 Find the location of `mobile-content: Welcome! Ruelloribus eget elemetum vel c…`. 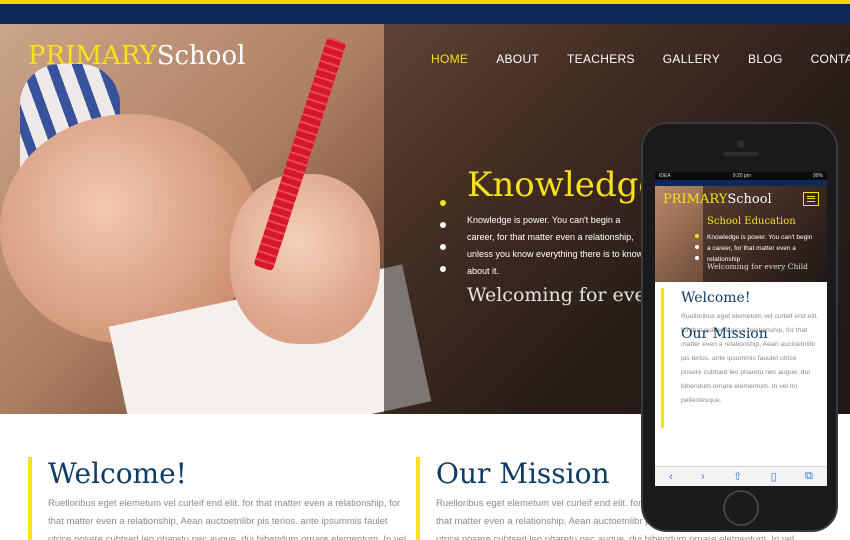

mobile-content: Welcome! Ruelloribus eget elemetum vel c… is located at coordinates (741, 355).